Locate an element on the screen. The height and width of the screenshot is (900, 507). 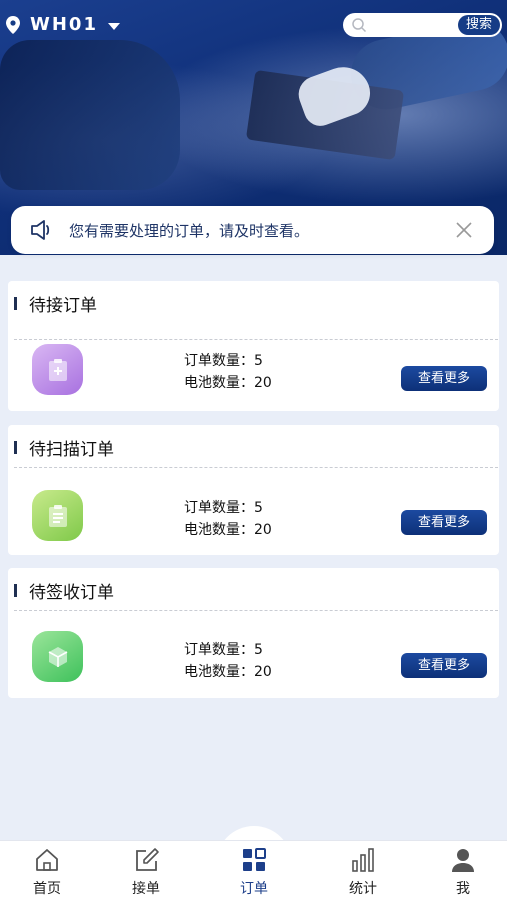
search-button: 搜索 is located at coordinates (478, 25).